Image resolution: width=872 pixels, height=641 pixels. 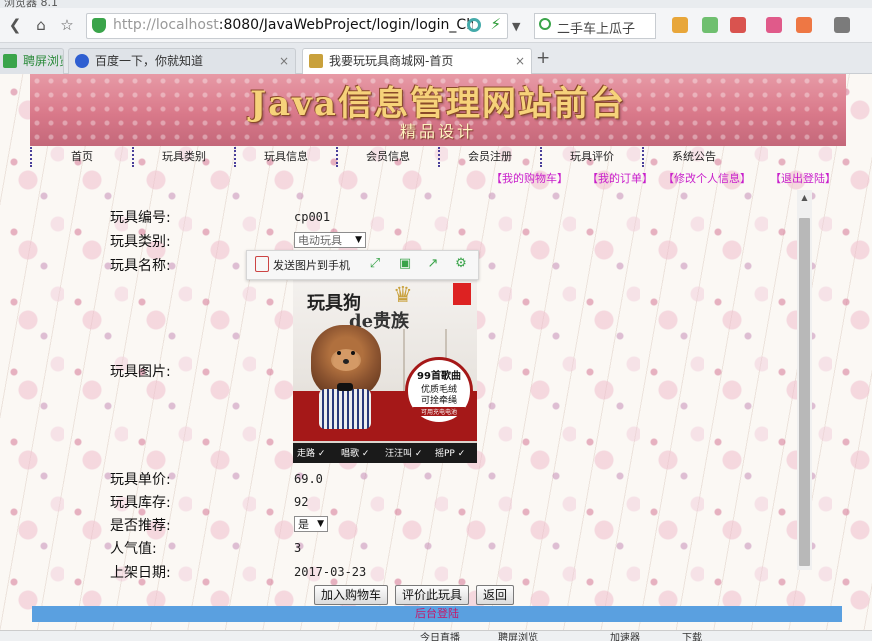 What do you see at coordinates (596, 29) in the screenshot?
I see `search-text: 二手车上瓜子` at bounding box center [596, 29].